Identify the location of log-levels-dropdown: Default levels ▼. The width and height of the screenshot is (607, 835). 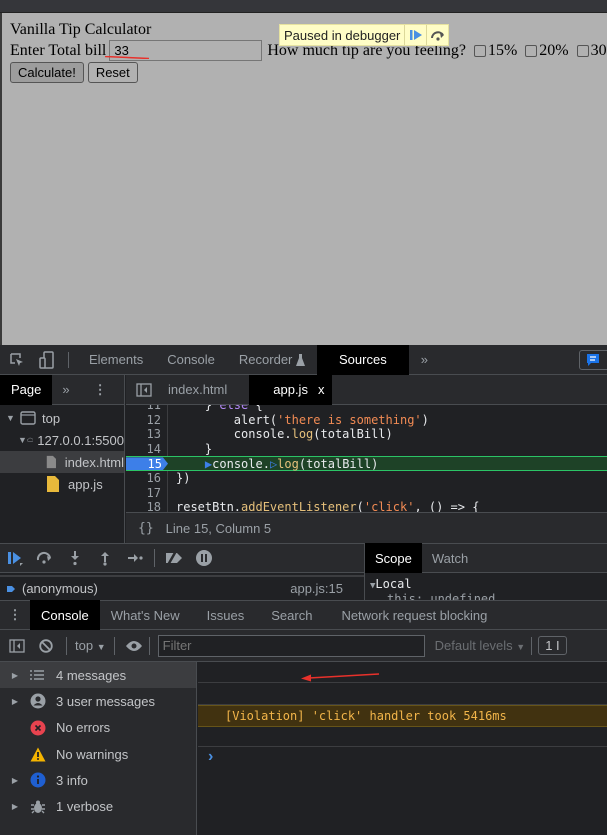
(480, 645).